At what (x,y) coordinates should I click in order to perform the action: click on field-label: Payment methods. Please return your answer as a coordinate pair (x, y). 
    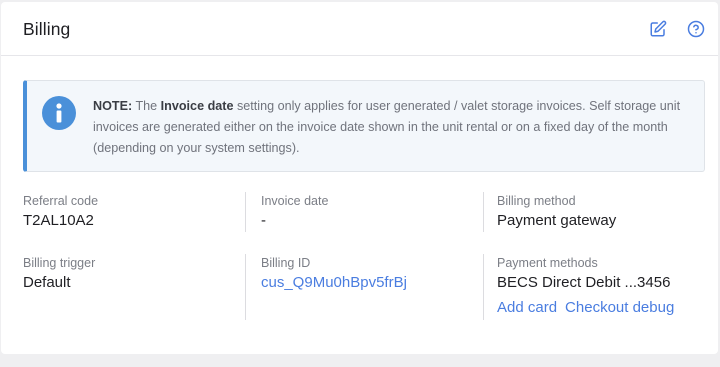
    Looking at the image, I should click on (547, 263).